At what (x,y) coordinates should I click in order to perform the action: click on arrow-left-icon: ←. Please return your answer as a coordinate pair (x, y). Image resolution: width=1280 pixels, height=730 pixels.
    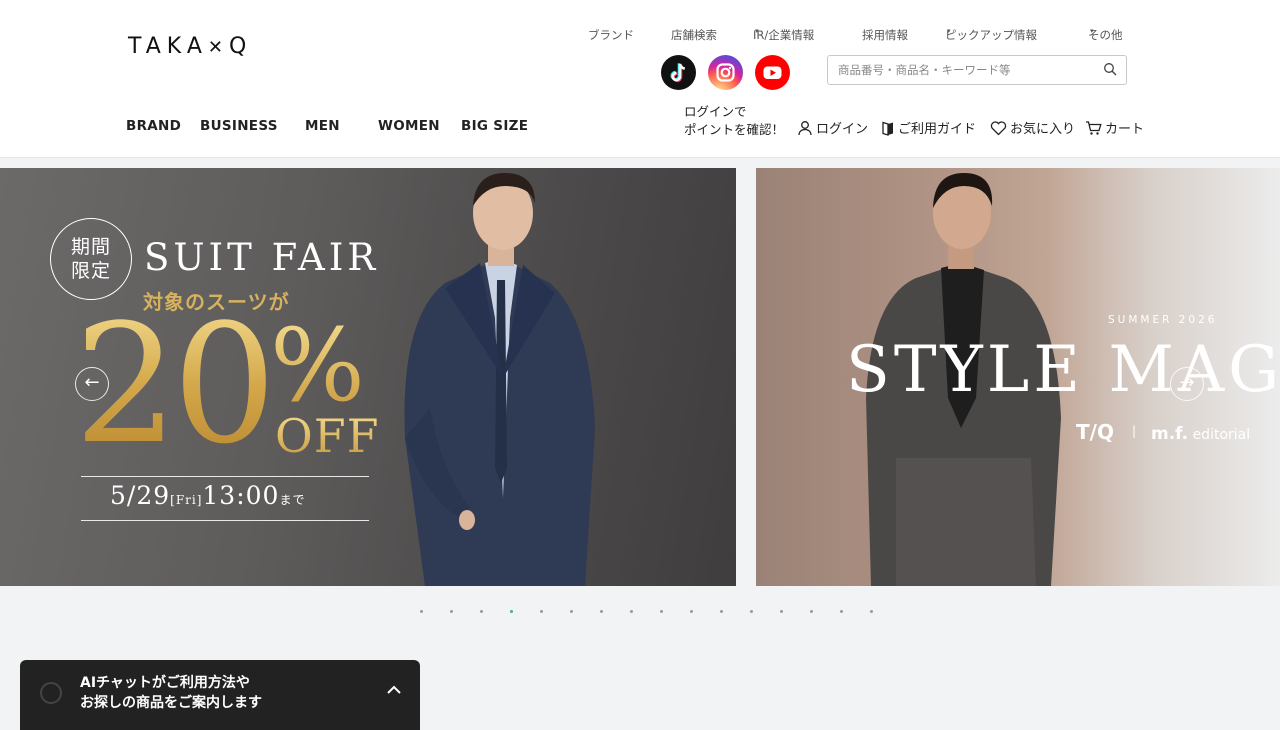
    Looking at the image, I should click on (92, 382).